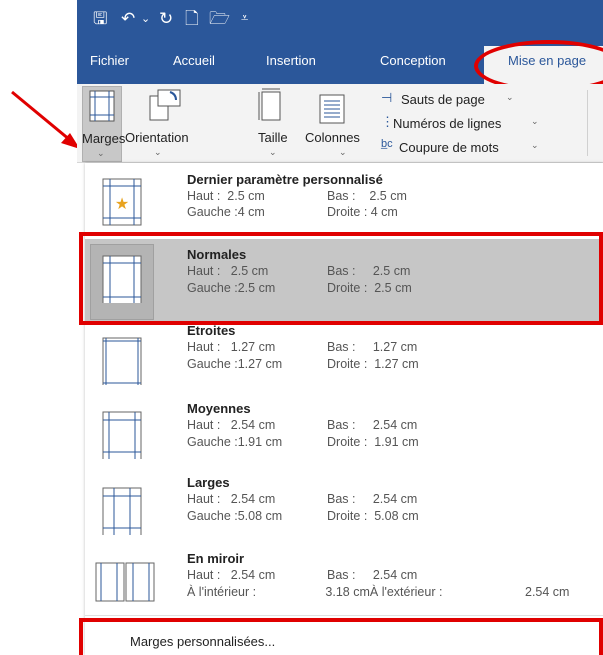 The image size is (603, 655). Describe the element at coordinates (341, 636) in the screenshot. I see `annotation-box-custom-margins` at that location.